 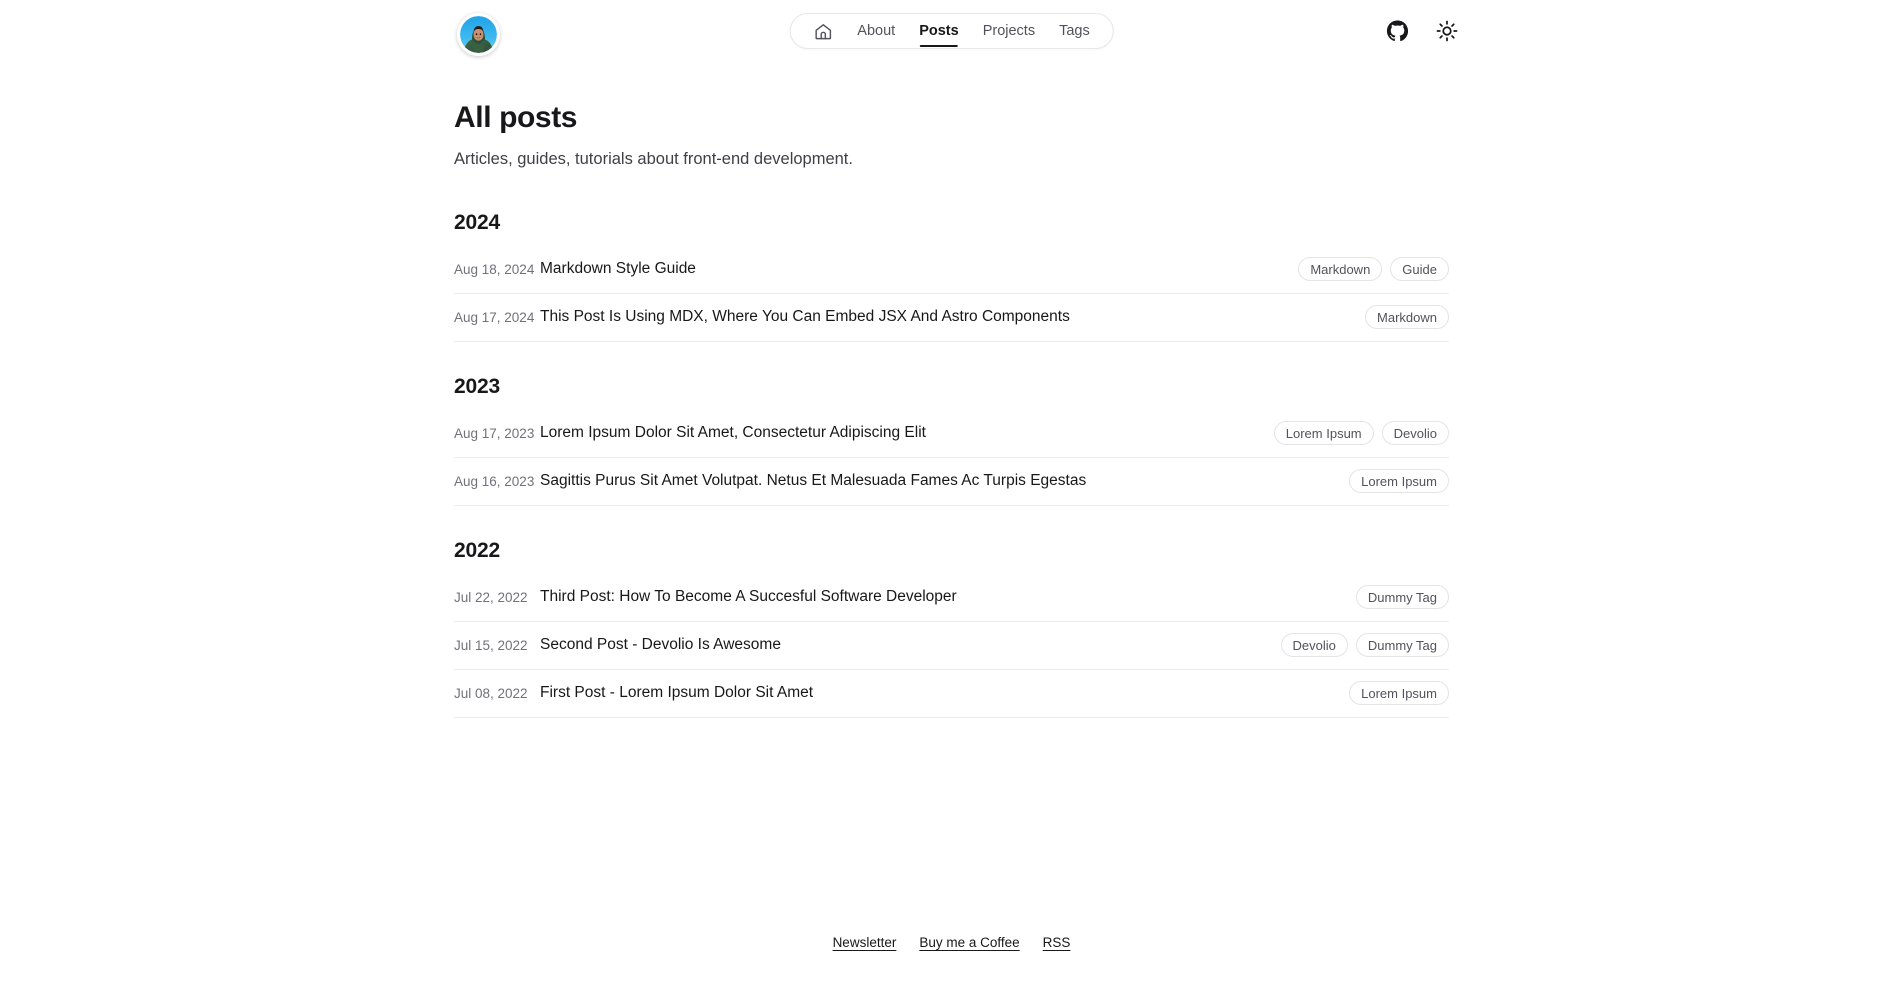 What do you see at coordinates (477, 386) in the screenshot?
I see `year-heading: 2023` at bounding box center [477, 386].